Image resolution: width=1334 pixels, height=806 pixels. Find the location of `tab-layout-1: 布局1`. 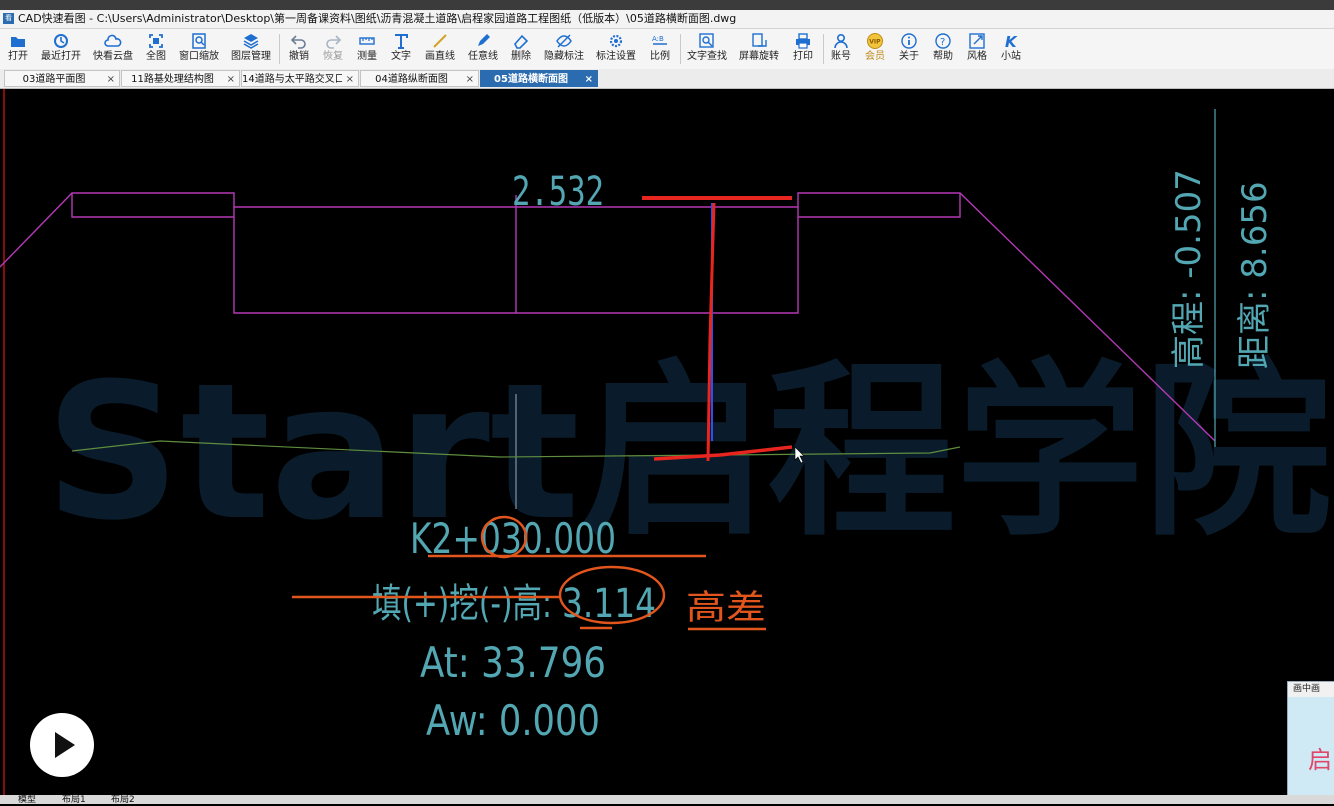

tab-layout-1: 布局1 is located at coordinates (74, 800).